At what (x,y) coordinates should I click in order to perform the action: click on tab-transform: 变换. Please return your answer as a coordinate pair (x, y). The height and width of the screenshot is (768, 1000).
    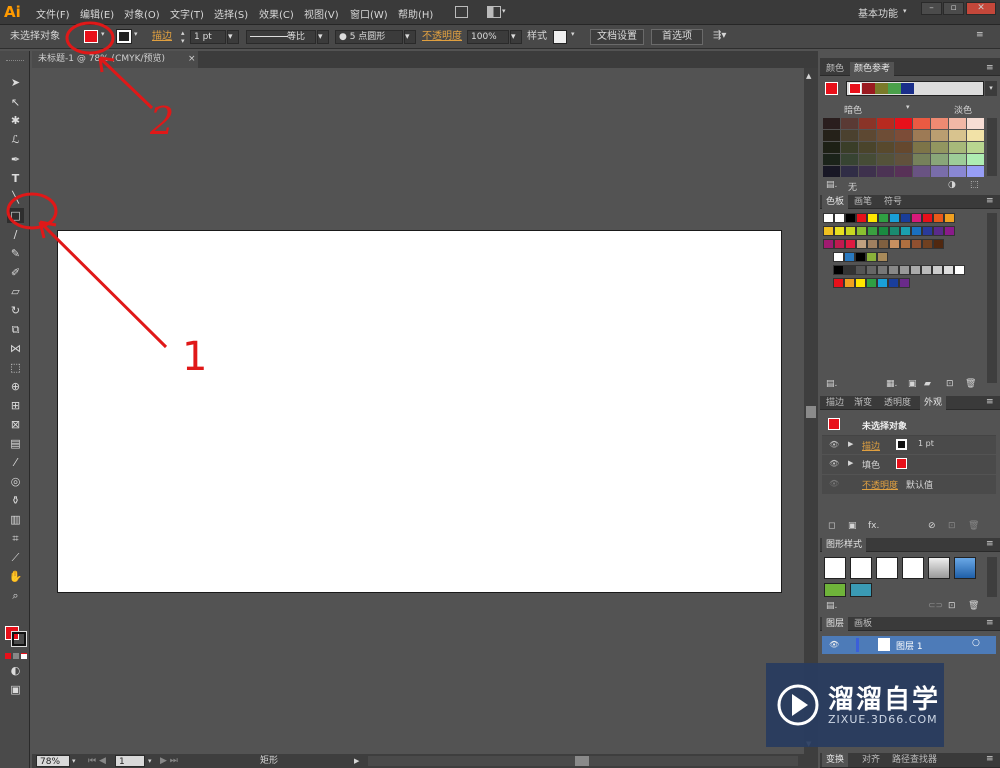
    Looking at the image, I should click on (835, 760).